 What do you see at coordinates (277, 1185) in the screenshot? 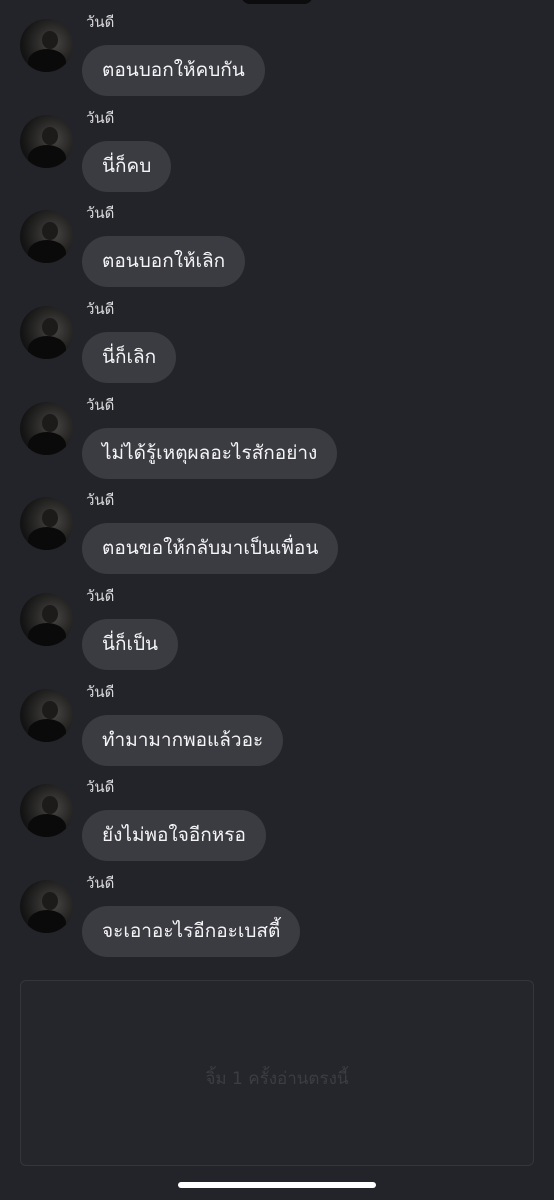
I see `home-indicator` at bounding box center [277, 1185].